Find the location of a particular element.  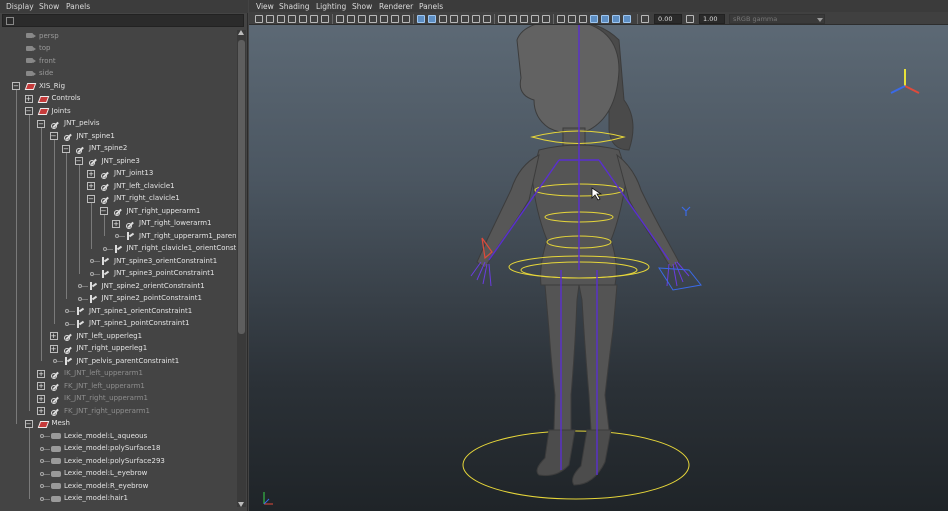

menu-display: Display is located at coordinates (20, 6).